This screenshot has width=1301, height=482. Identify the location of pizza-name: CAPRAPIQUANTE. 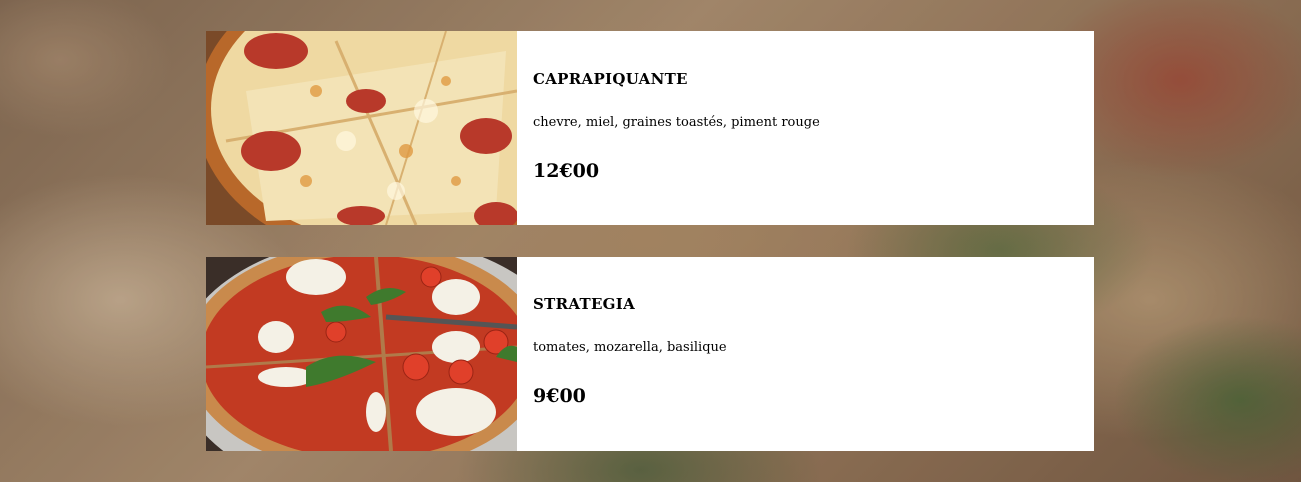
(610, 79).